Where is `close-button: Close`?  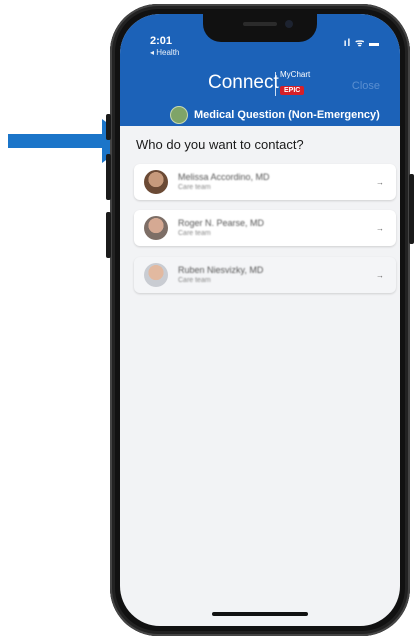 close-button: Close is located at coordinates (366, 86).